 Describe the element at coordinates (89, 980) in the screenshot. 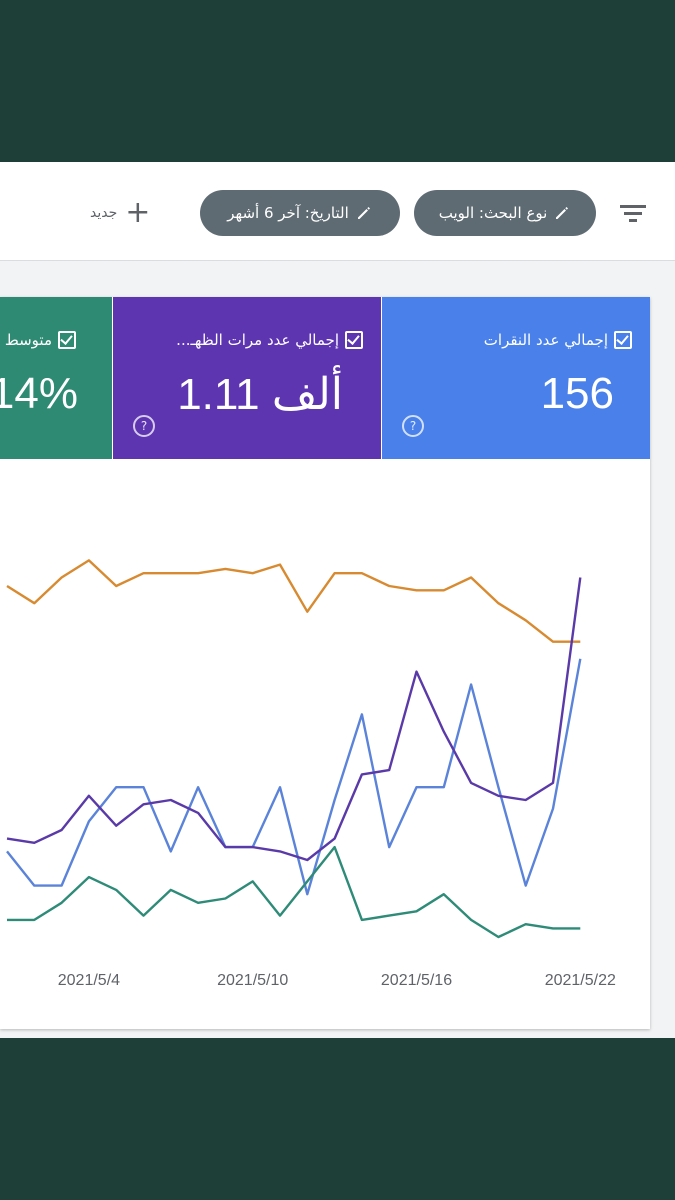

I see `x-tick-label: 2021/5/4` at that location.